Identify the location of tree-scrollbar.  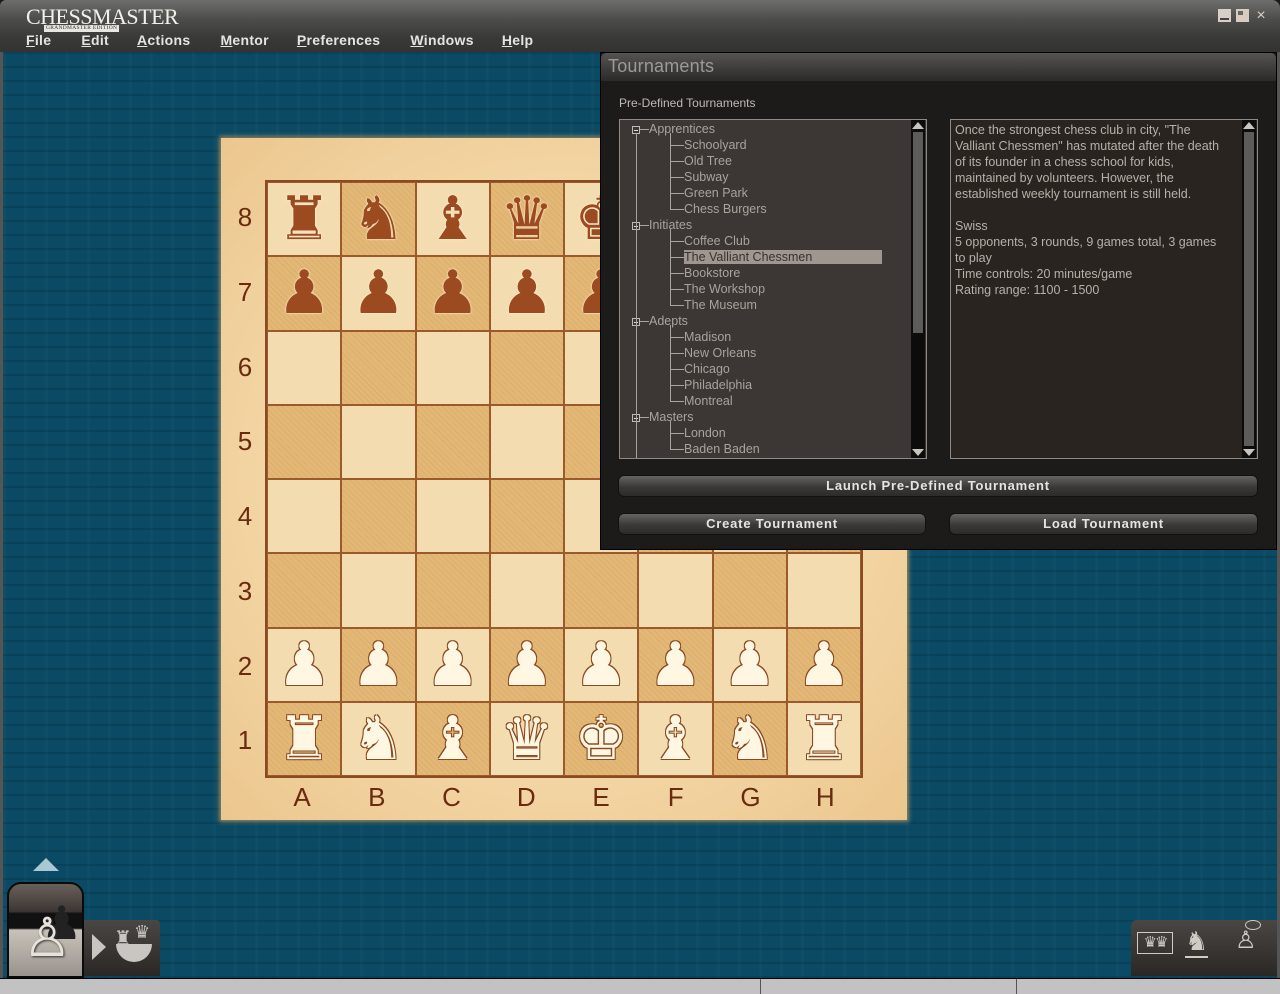
(918, 289).